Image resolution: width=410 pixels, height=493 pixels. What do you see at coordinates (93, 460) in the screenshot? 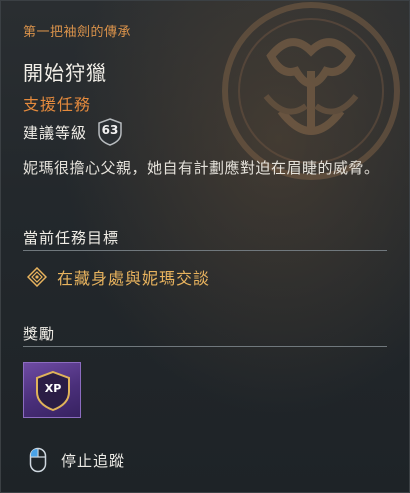
I see `stop-tracking-label: 停止追蹤` at bounding box center [93, 460].